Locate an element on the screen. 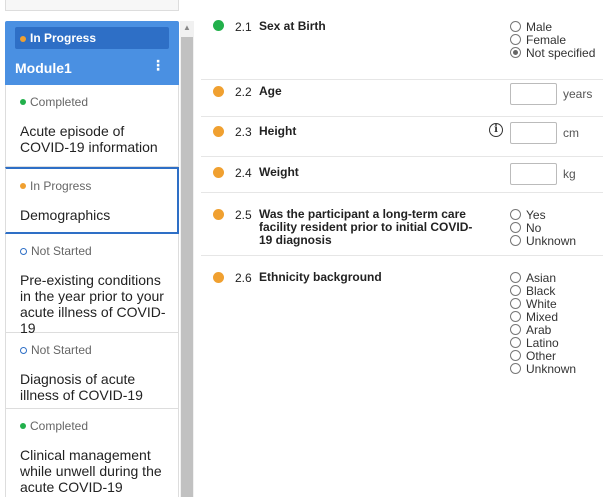 The height and width of the screenshot is (497, 603). sex-options: Male Female Not specified is located at coordinates (553, 39).